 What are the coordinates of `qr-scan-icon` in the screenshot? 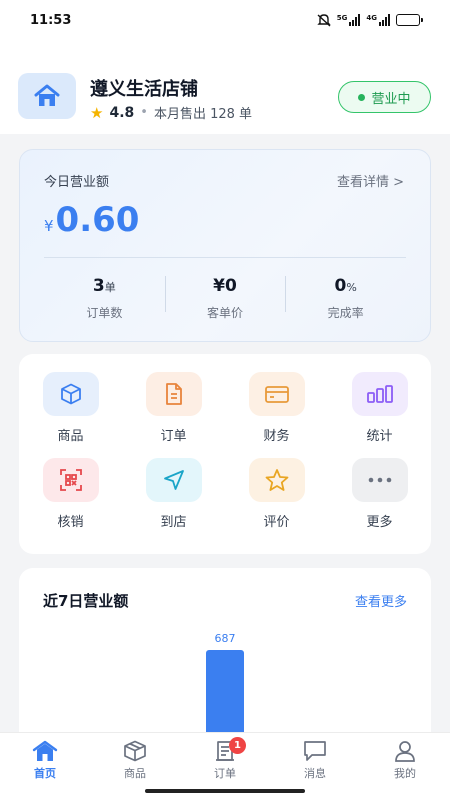 It's located at (70, 480).